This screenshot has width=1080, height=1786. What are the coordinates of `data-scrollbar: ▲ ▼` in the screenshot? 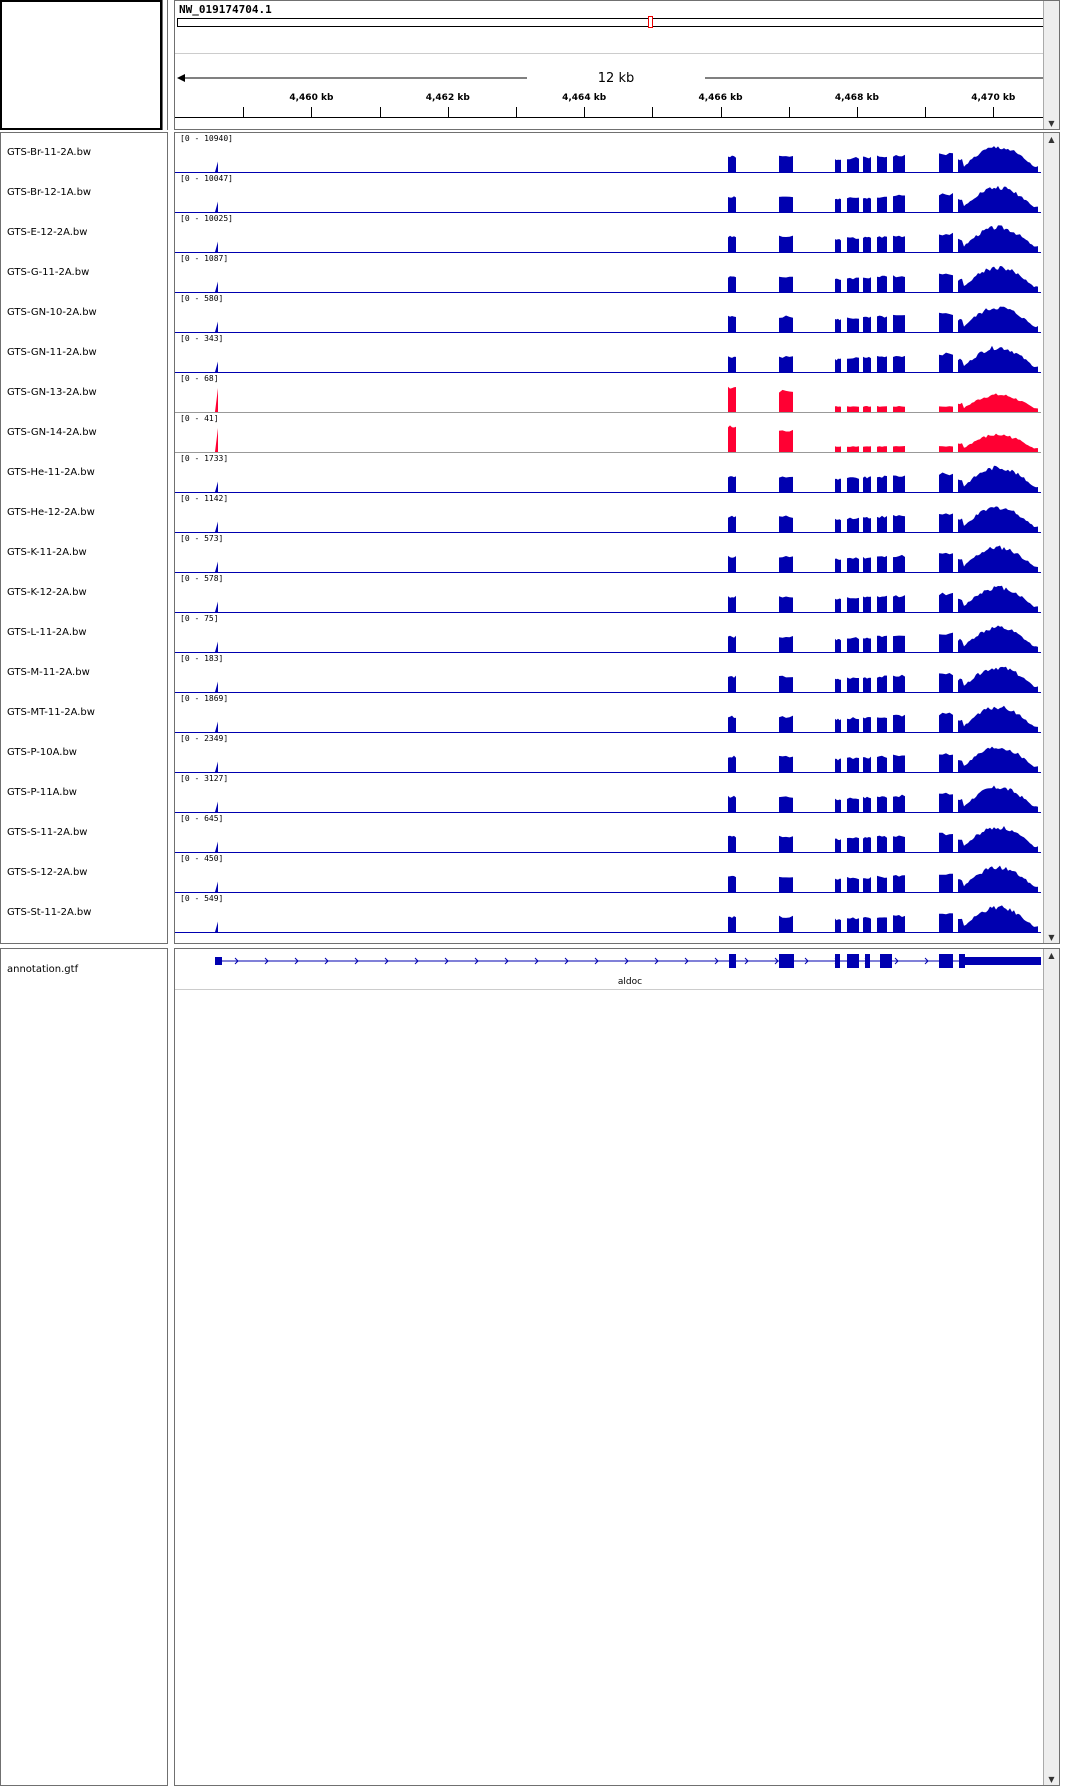 It's located at (1051, 538).